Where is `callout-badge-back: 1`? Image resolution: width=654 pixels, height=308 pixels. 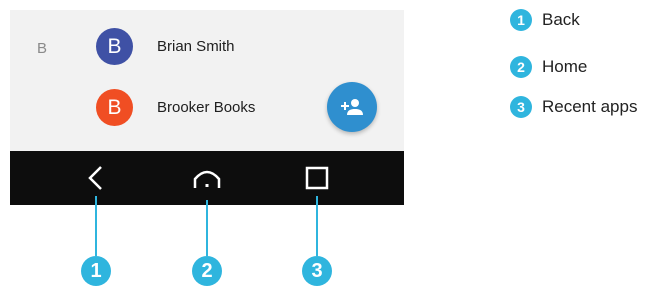
callout-badge-back: 1 is located at coordinates (96, 271).